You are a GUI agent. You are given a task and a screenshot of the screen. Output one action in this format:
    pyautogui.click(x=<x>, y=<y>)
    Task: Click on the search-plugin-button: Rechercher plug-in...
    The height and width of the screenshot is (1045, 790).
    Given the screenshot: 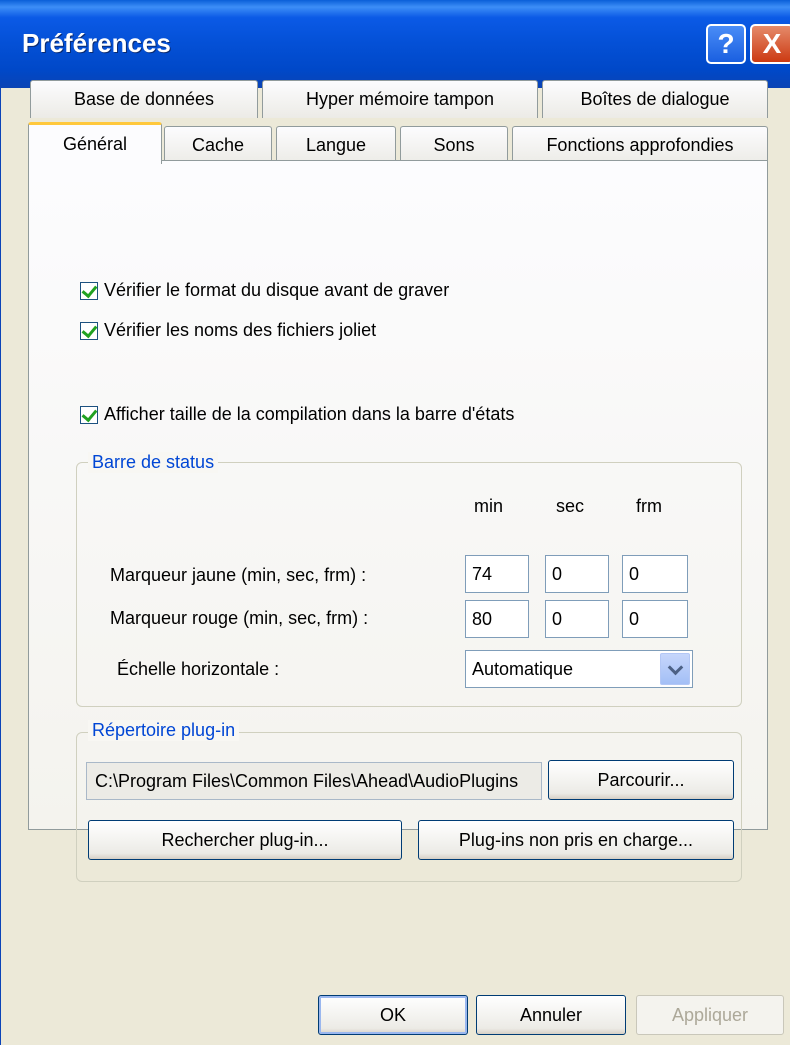 What is the action you would take?
    pyautogui.click(x=245, y=840)
    